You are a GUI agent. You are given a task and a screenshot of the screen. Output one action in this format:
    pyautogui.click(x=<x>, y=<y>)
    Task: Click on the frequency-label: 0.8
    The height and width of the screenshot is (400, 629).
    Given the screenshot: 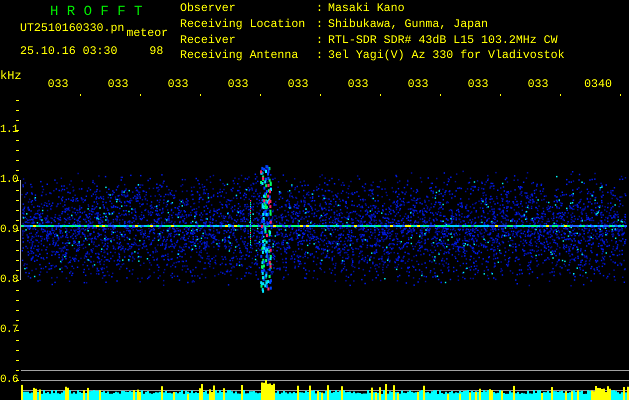 What is the action you would take?
    pyautogui.click(x=9, y=280)
    